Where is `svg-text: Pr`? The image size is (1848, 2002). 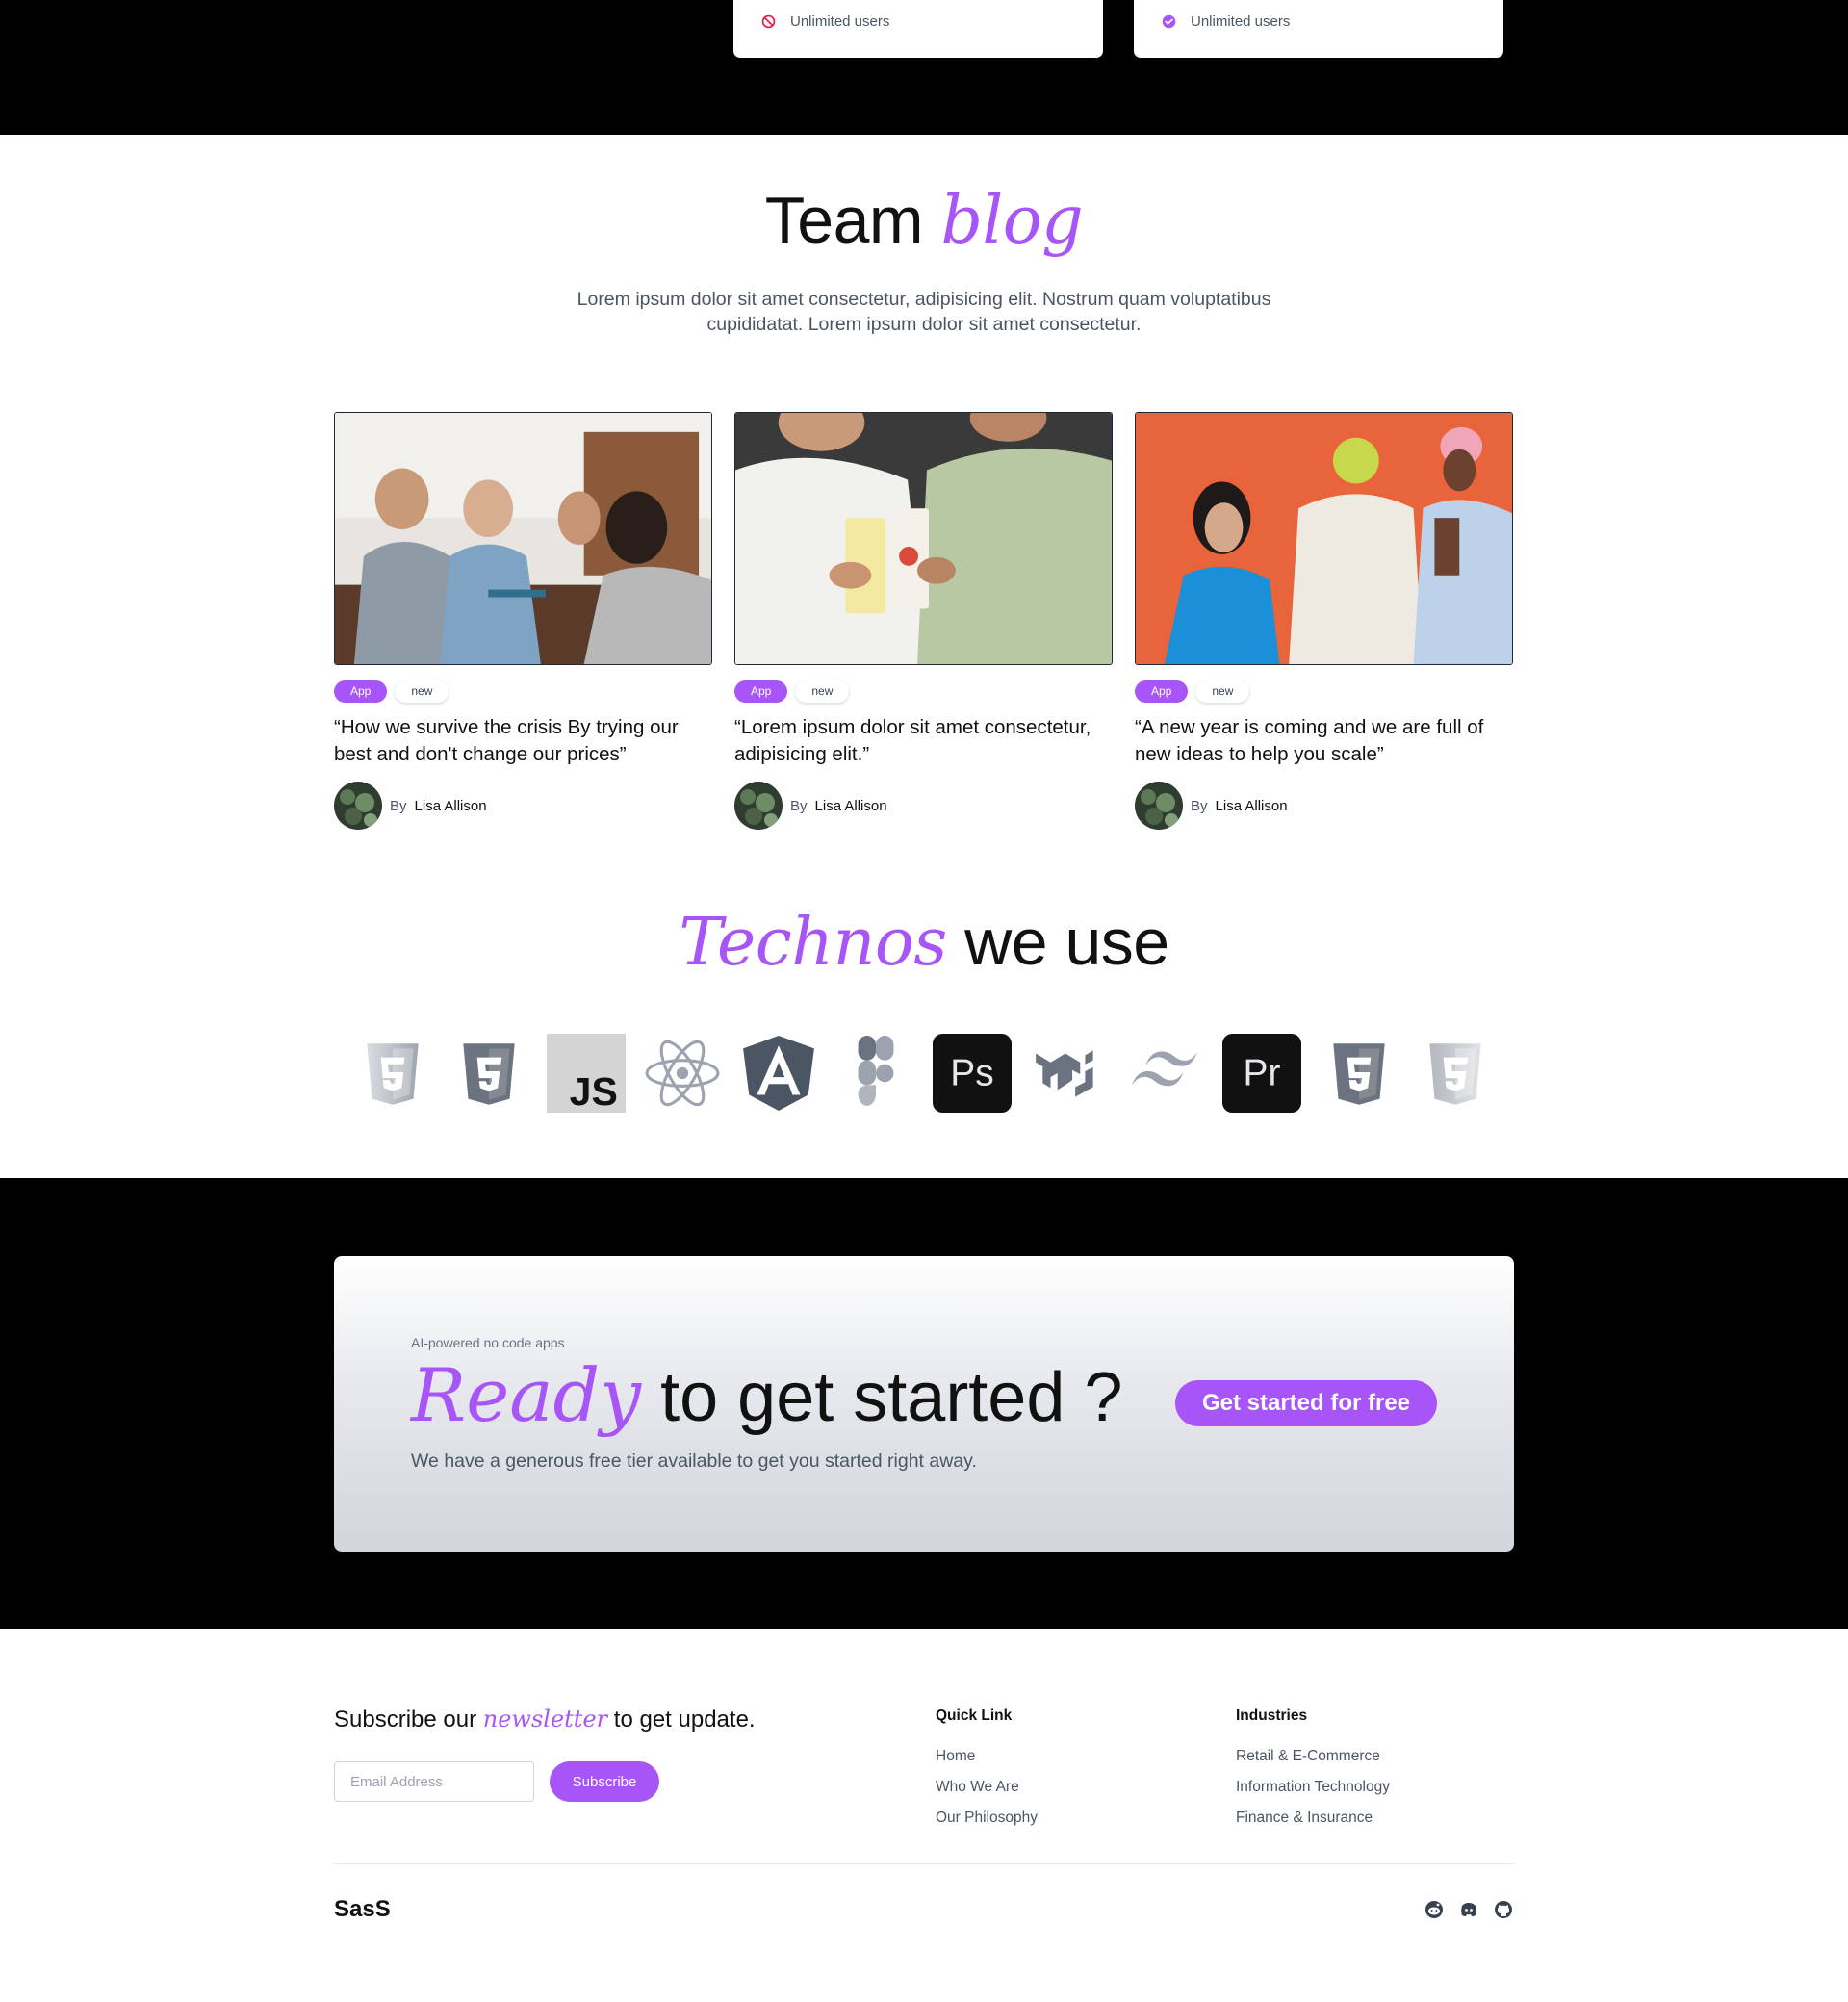 svg-text: Pr is located at coordinates (1262, 1072).